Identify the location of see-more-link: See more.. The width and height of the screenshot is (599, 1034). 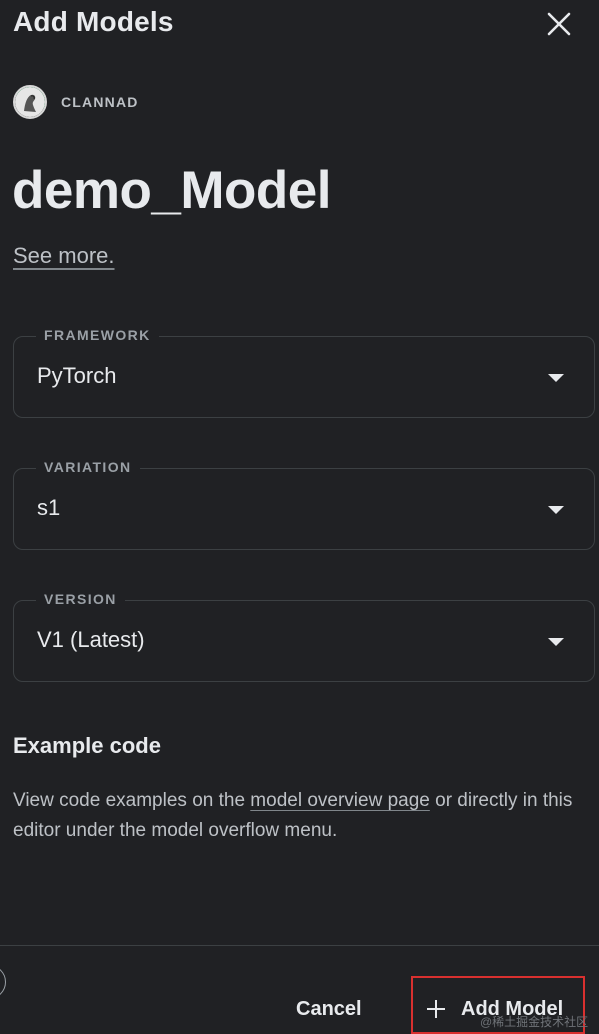
(64, 256).